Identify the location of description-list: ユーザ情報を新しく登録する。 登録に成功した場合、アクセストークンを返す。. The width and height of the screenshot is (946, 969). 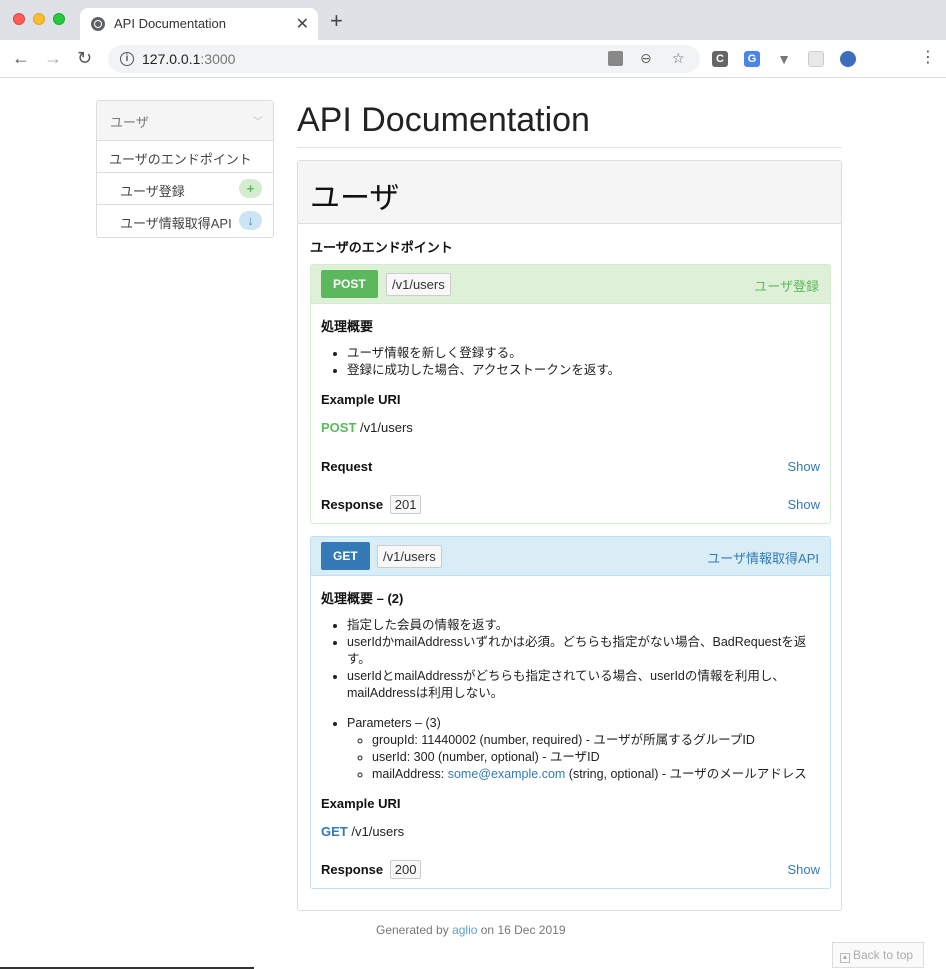
(571, 362).